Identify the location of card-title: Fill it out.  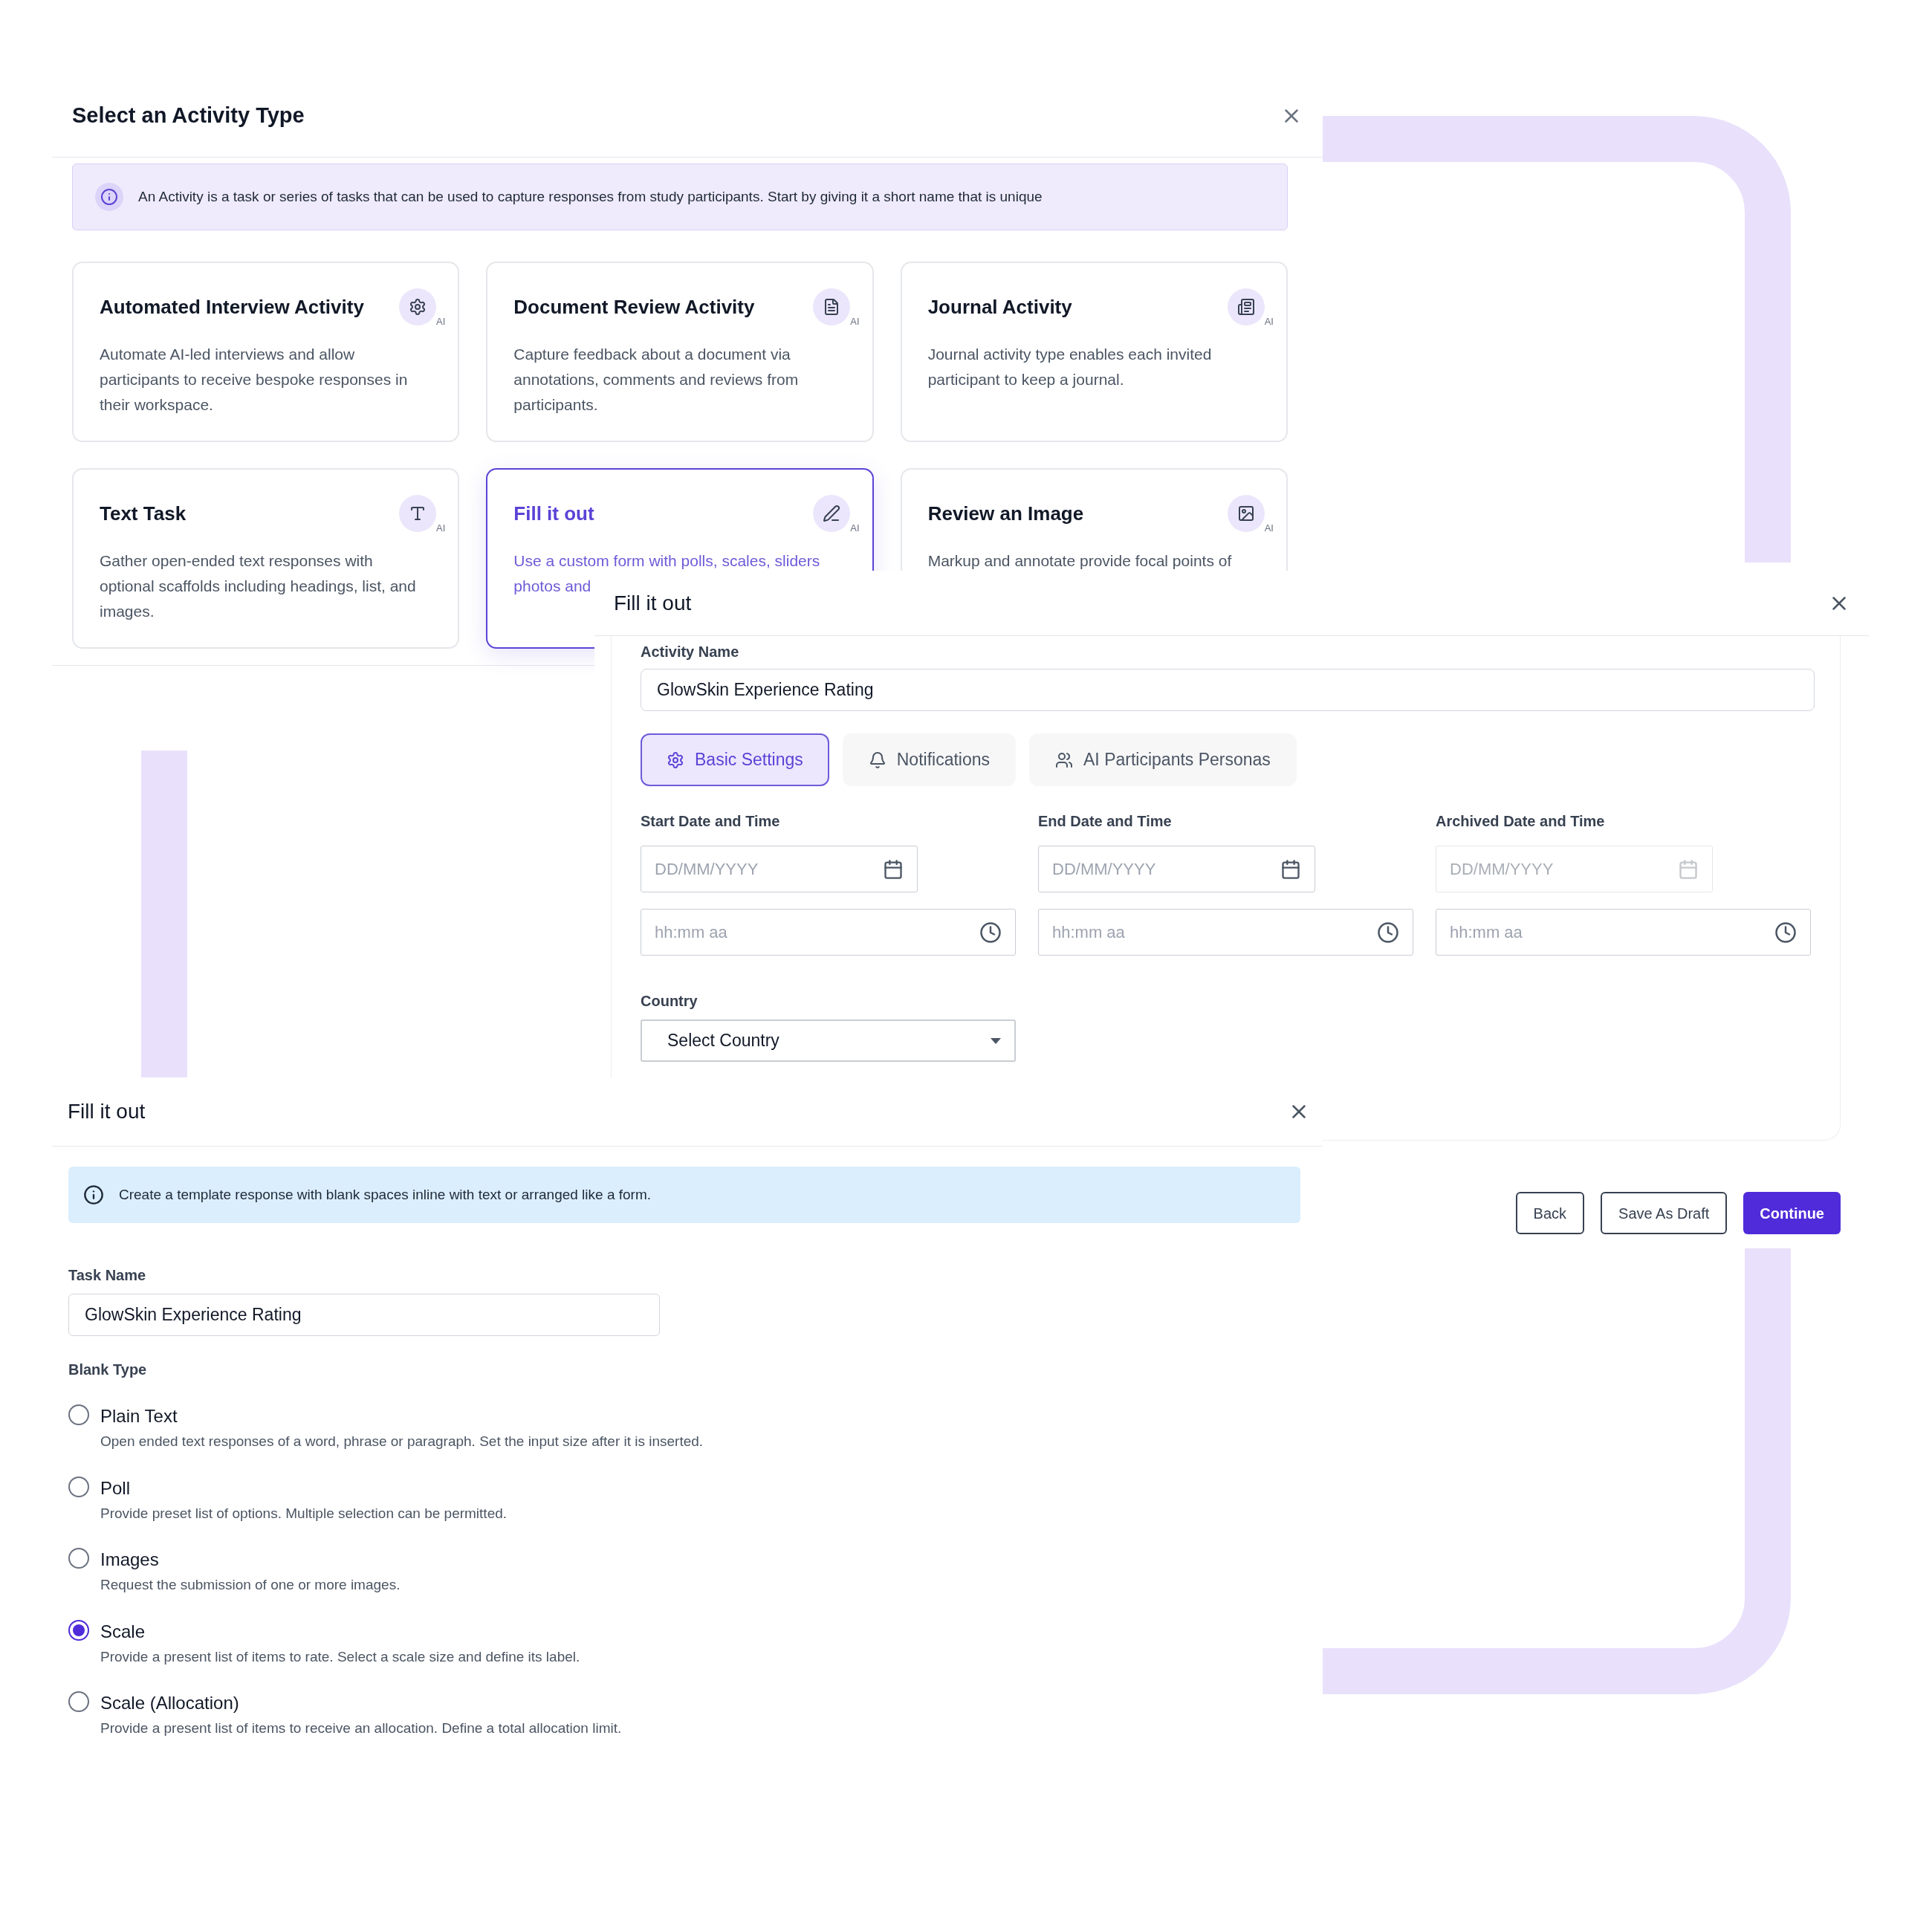
(553, 514).